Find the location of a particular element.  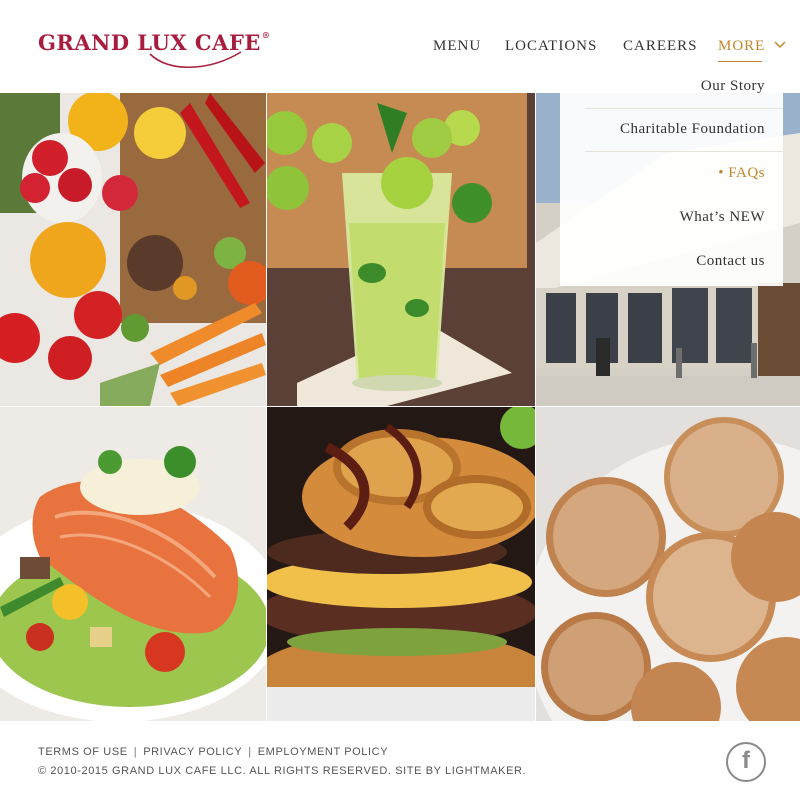

burger-photo is located at coordinates (401, 564).